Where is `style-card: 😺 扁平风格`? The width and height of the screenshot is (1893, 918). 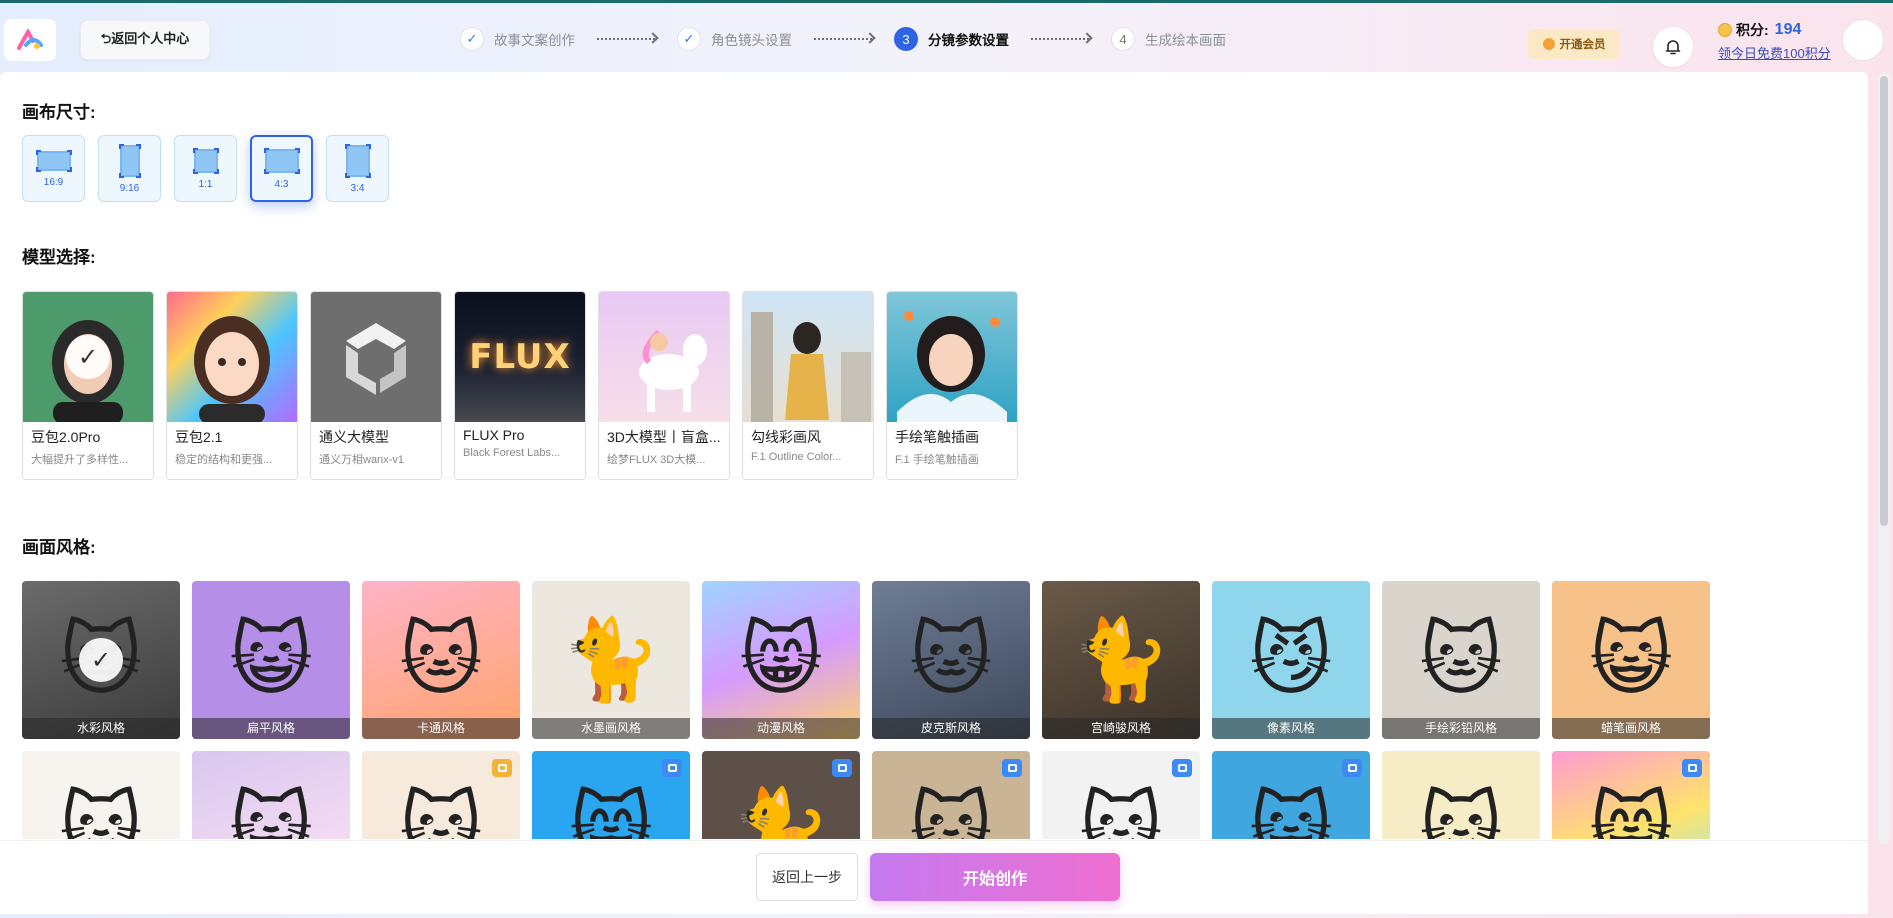 style-card: 😺 扁平风格 is located at coordinates (271, 660).